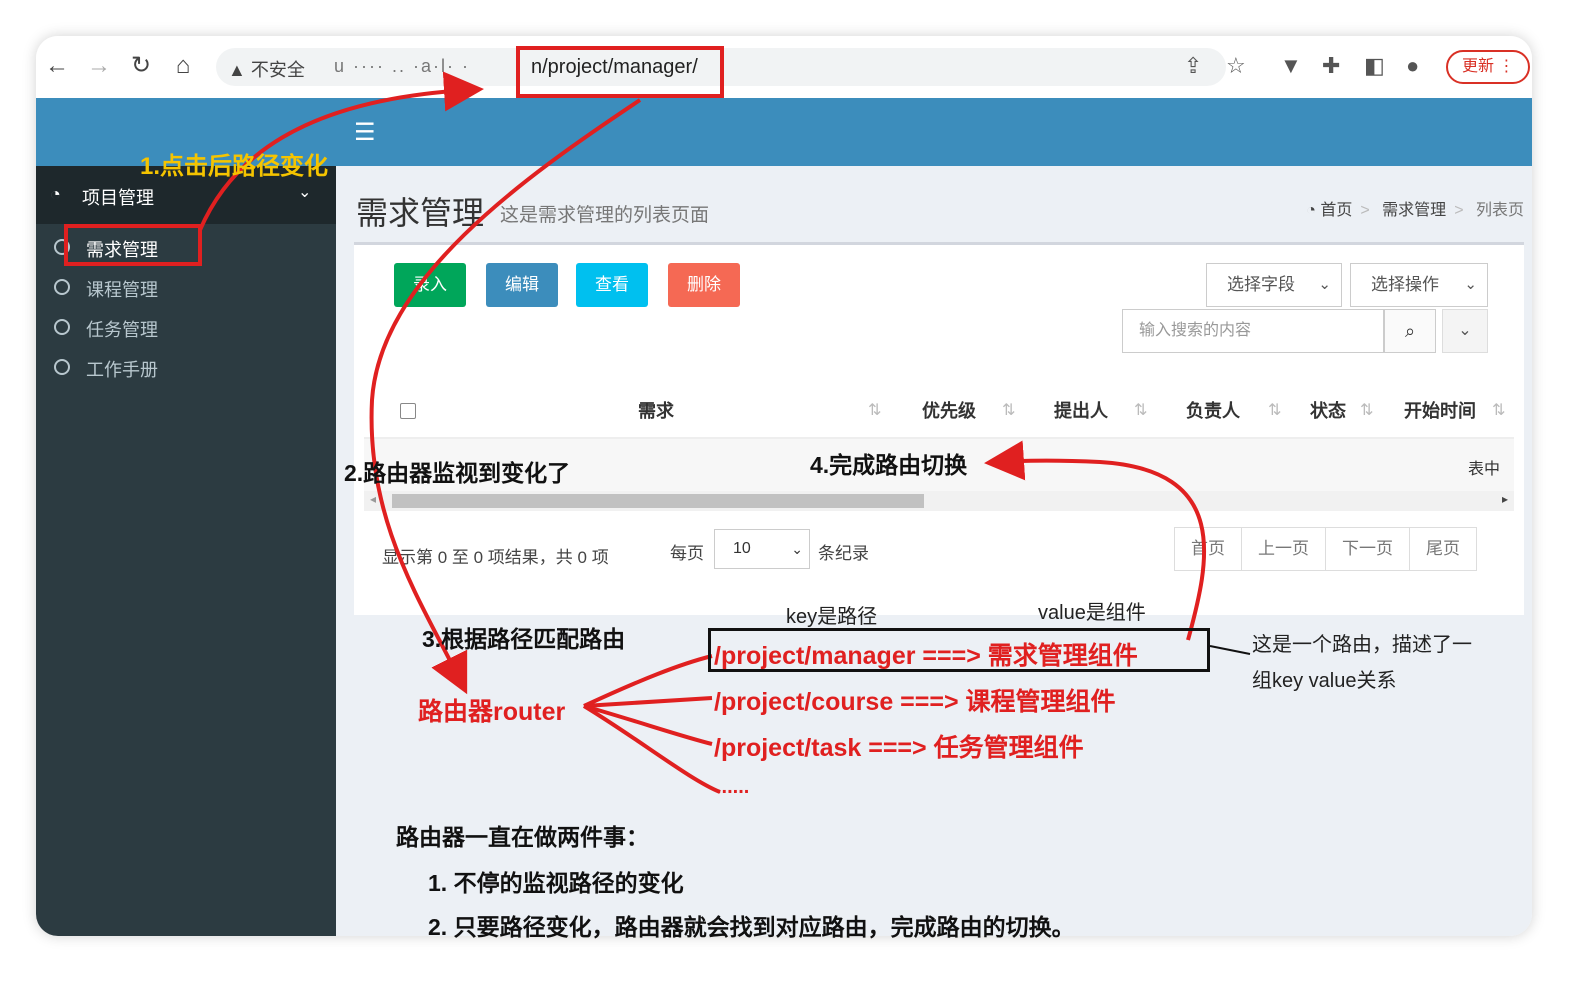 The image size is (1582, 982). Describe the element at coordinates (784, 132) in the screenshot. I see `app-top-bar: ☰` at that location.